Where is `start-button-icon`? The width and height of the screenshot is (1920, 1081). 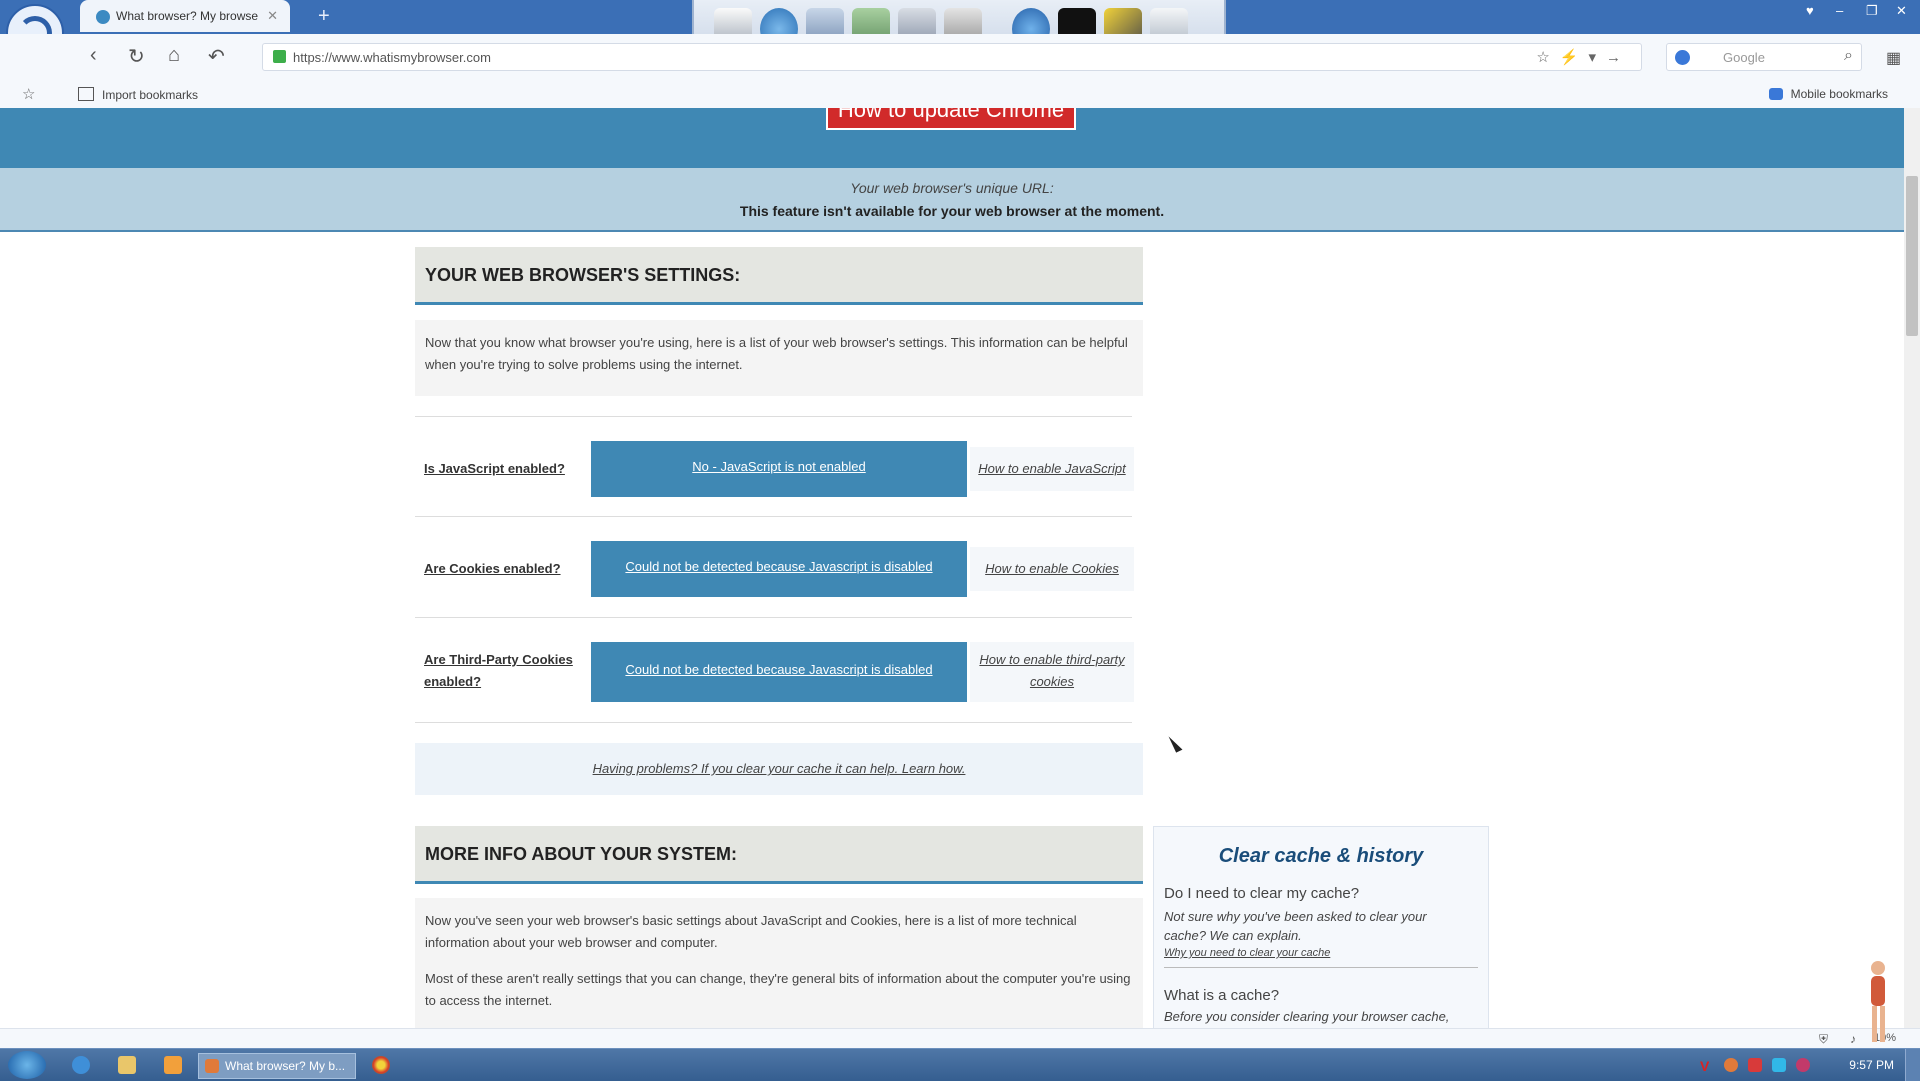 start-button-icon is located at coordinates (27, 1065).